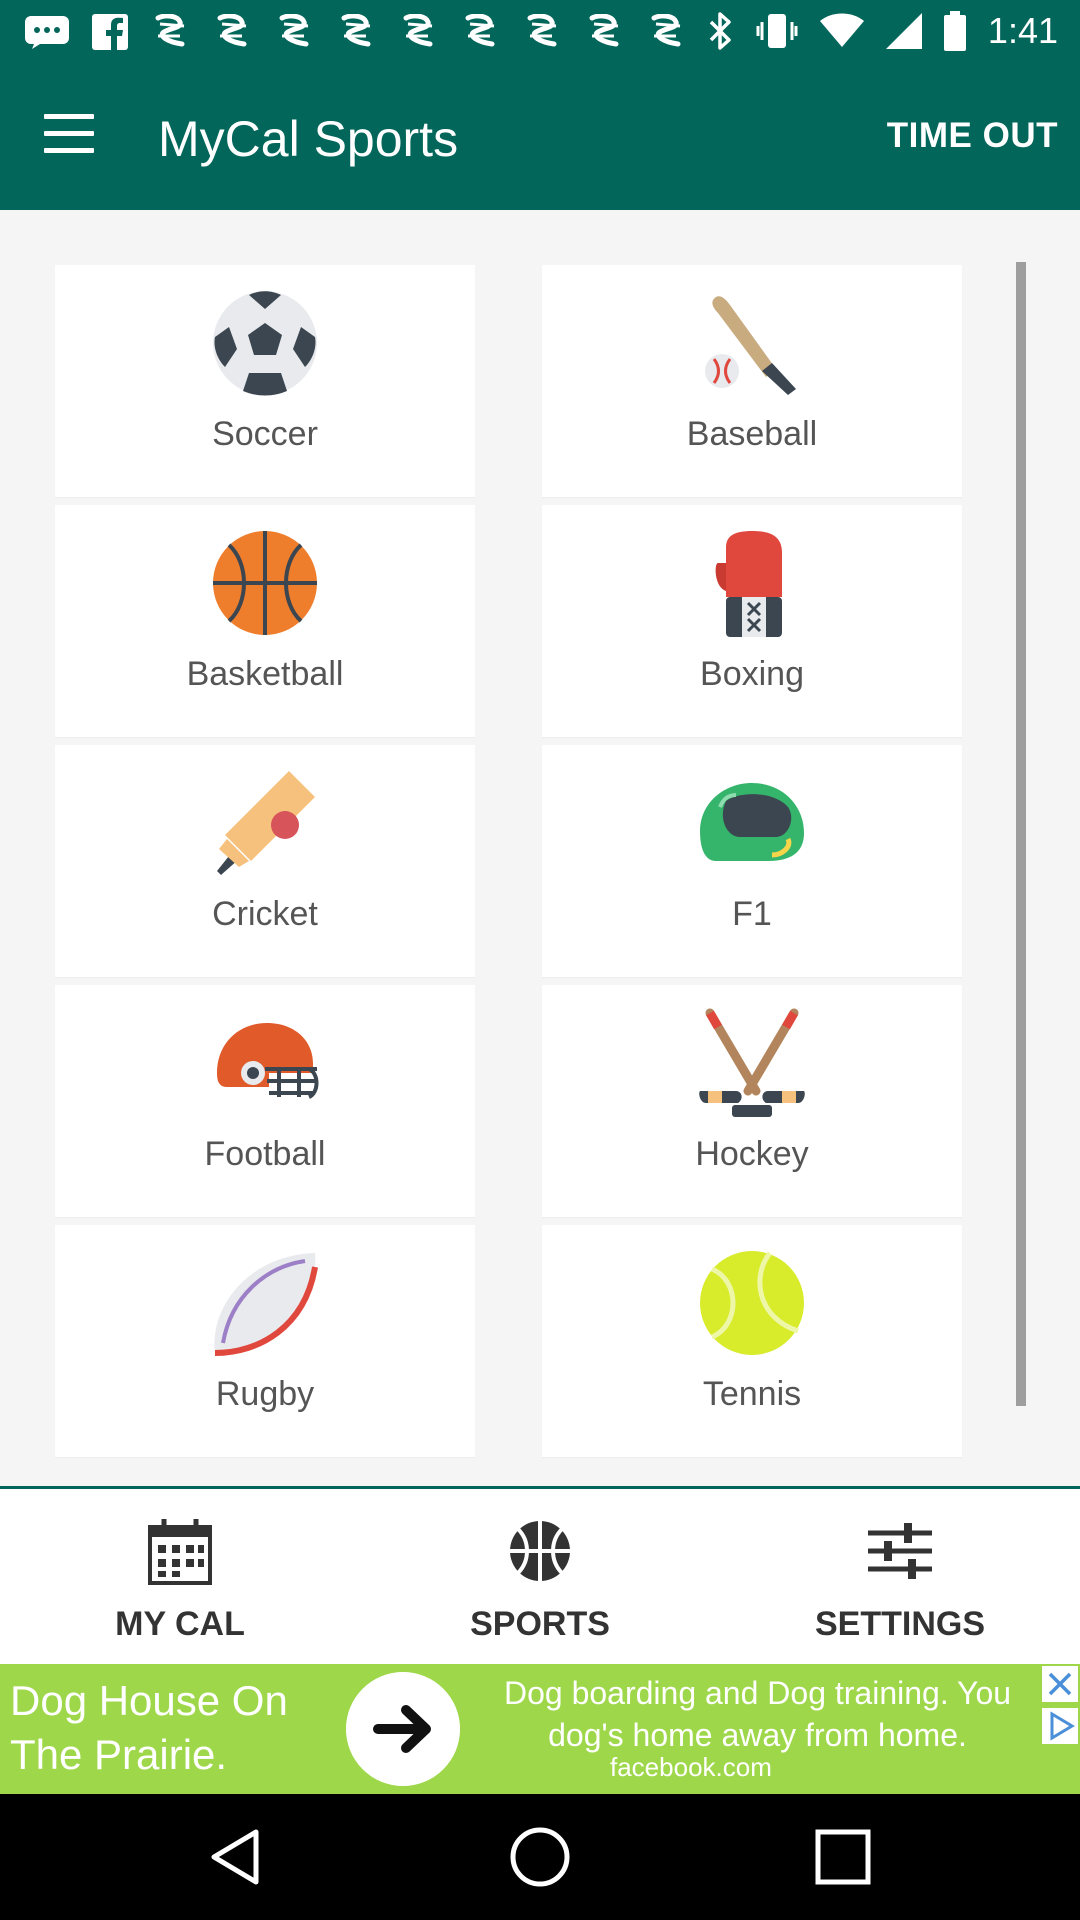 This screenshot has height=1920, width=1080. I want to click on ad-headline: Dog House On The Prairie., so click(149, 1727).